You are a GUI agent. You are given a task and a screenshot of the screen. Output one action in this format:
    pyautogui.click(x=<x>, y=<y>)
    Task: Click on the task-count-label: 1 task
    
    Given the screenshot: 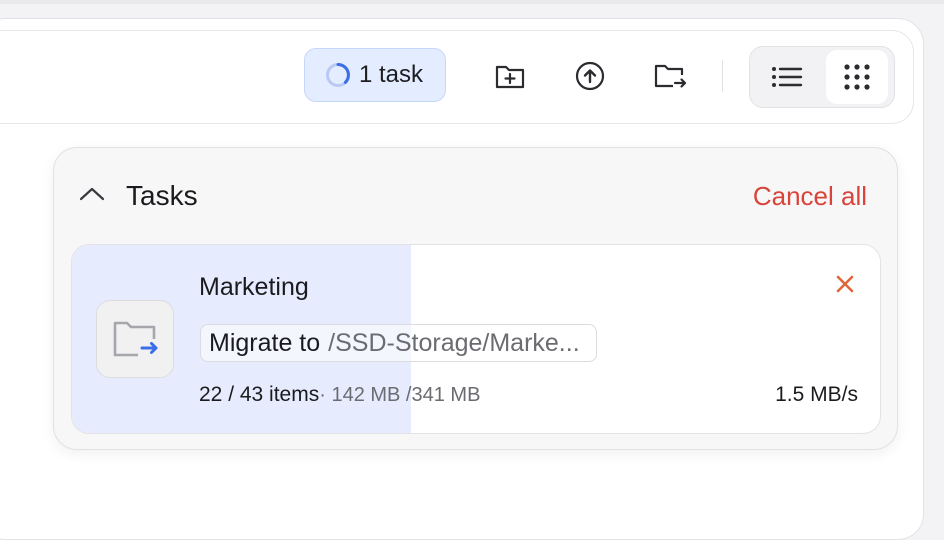 What is the action you would take?
    pyautogui.click(x=391, y=74)
    